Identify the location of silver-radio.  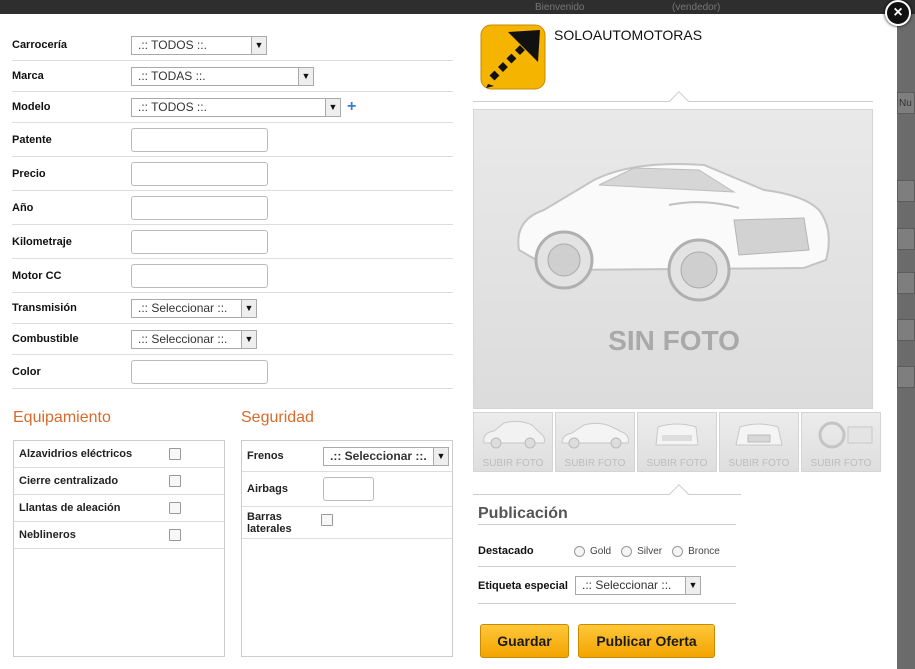
(627, 551).